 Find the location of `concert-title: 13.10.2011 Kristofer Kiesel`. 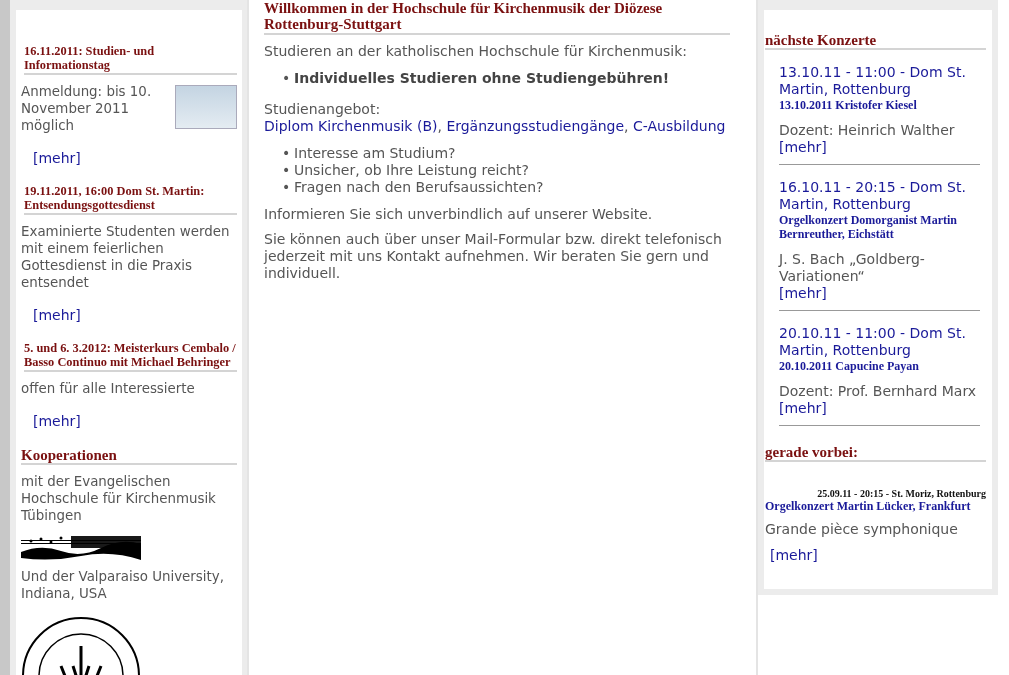

concert-title: 13.10.2011 Kristofer Kiesel is located at coordinates (879, 105).